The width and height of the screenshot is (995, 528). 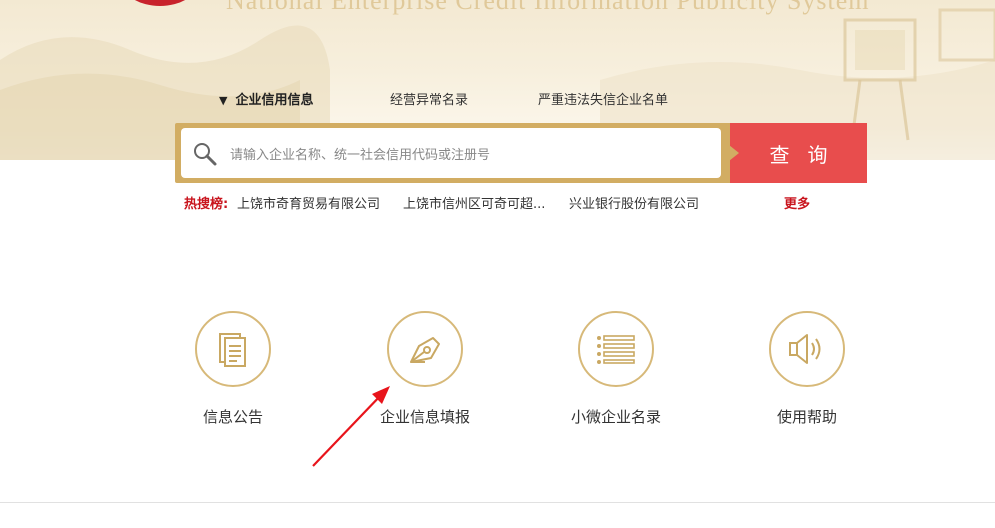 I want to click on search-bar: 请输入企业名称、统一社会信用代码或注册号 查询, so click(x=521, y=153).